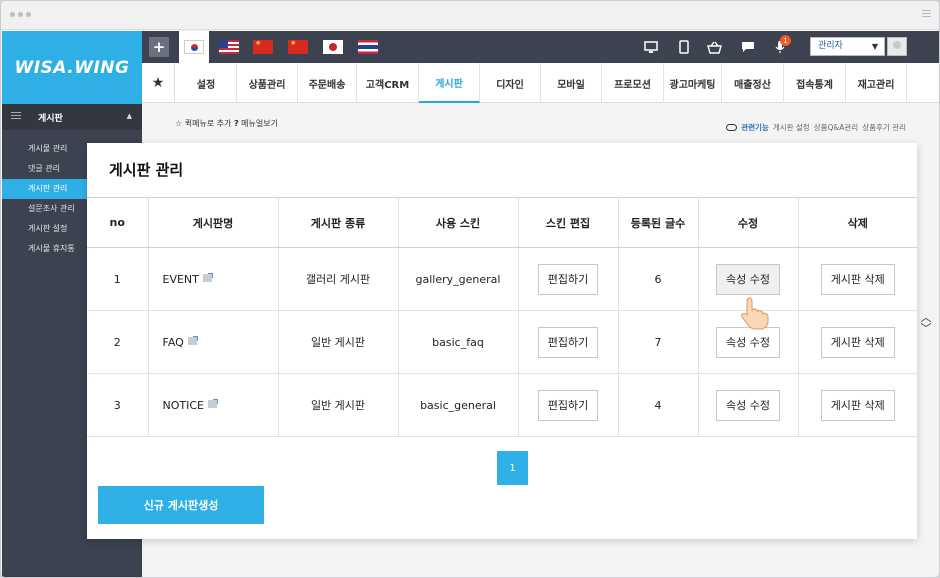  I want to click on modify-cell: 속성 수정, so click(748, 405).